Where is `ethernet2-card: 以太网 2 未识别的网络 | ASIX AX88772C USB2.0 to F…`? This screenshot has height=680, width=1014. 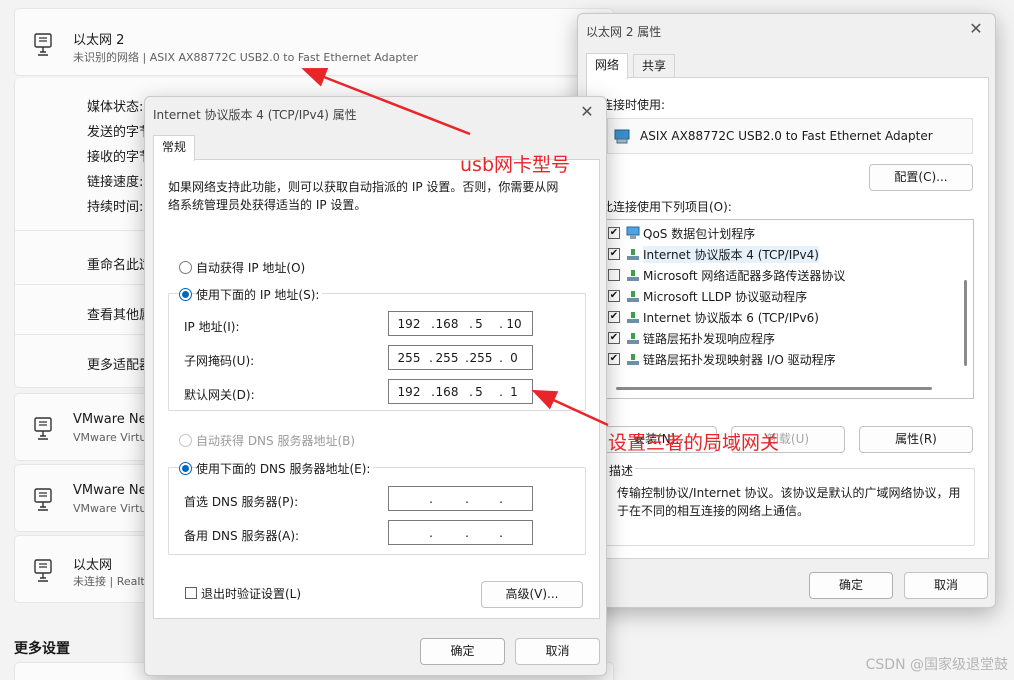
ethernet2-card: 以太网 2 未识别的网络 | ASIX AX88772C USB2.0 to F… is located at coordinates (314, 42).